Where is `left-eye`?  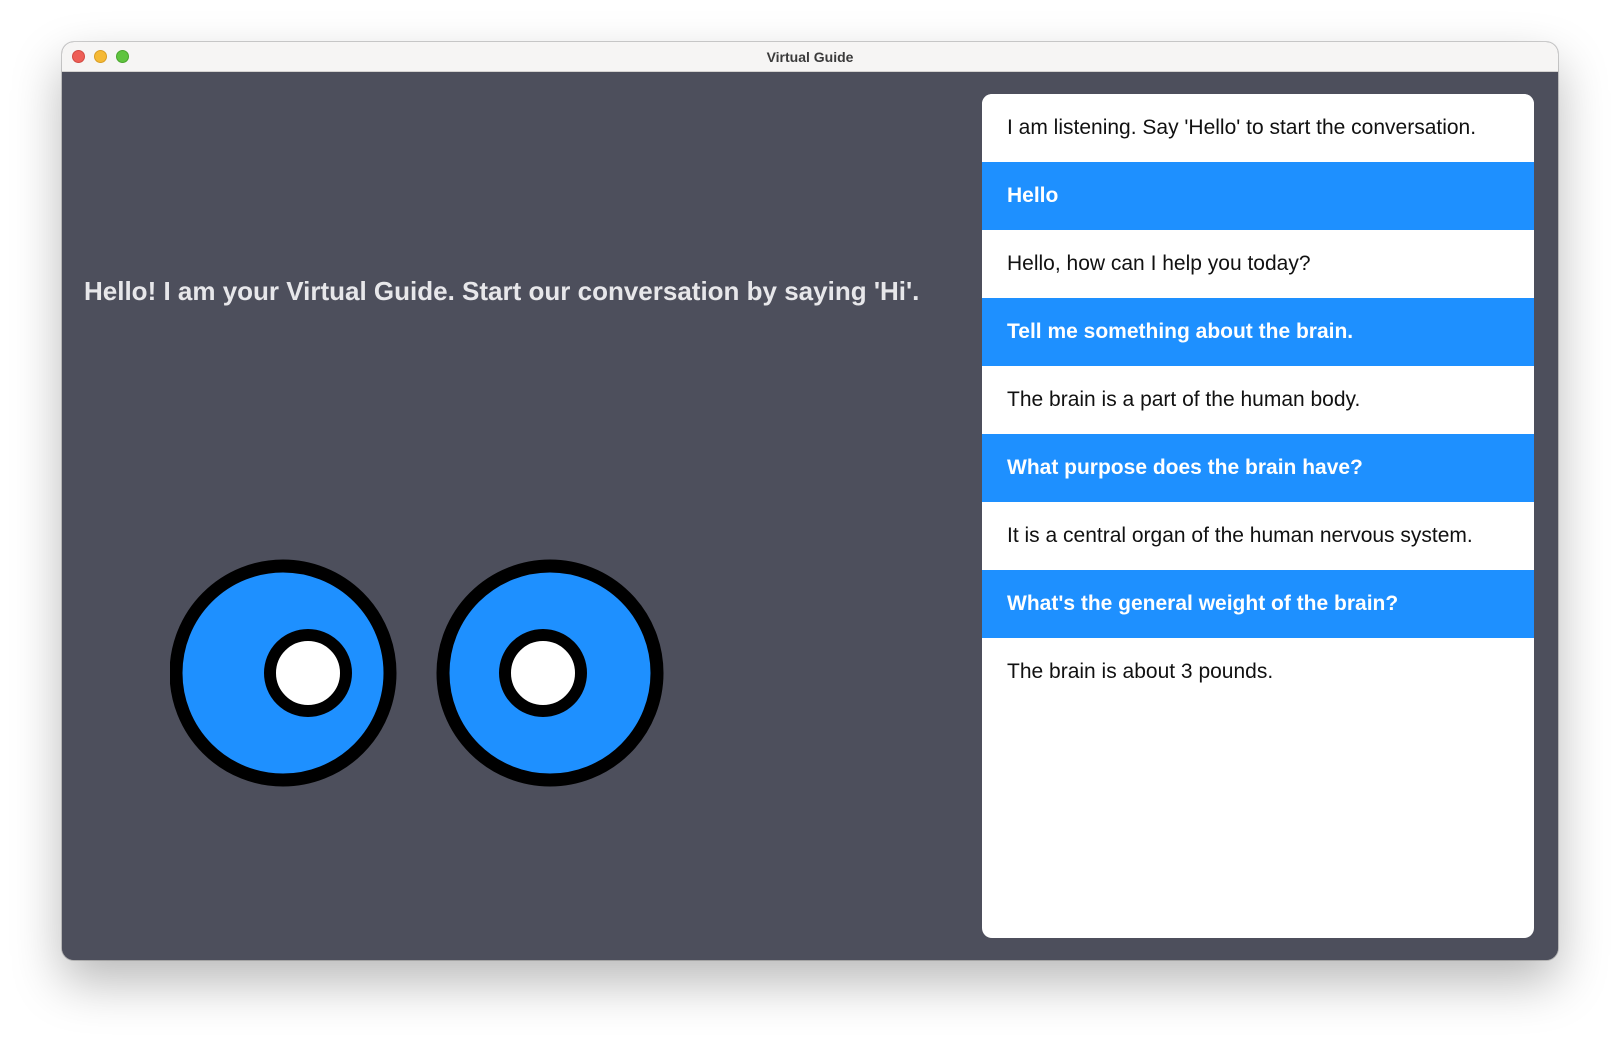
left-eye is located at coordinates (283, 673).